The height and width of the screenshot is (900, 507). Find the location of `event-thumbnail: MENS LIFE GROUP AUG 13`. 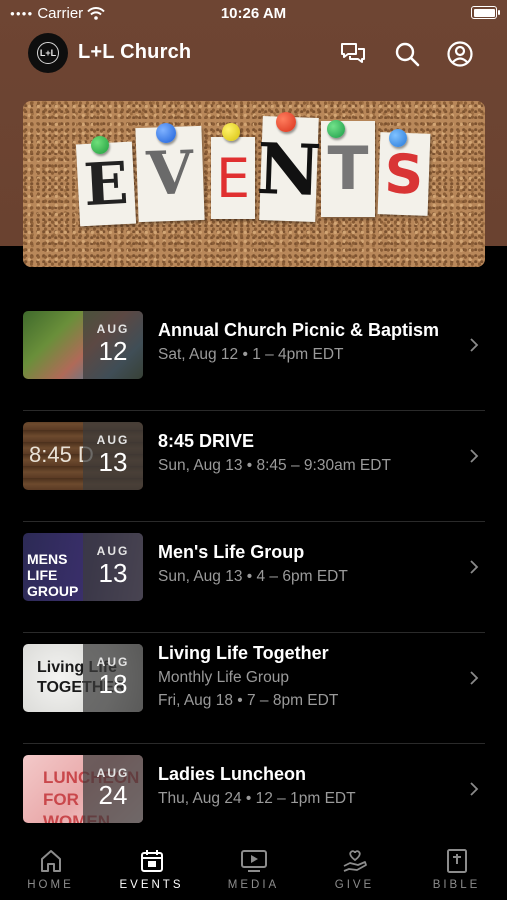

event-thumbnail: MENS LIFE GROUP AUG 13 is located at coordinates (83, 567).